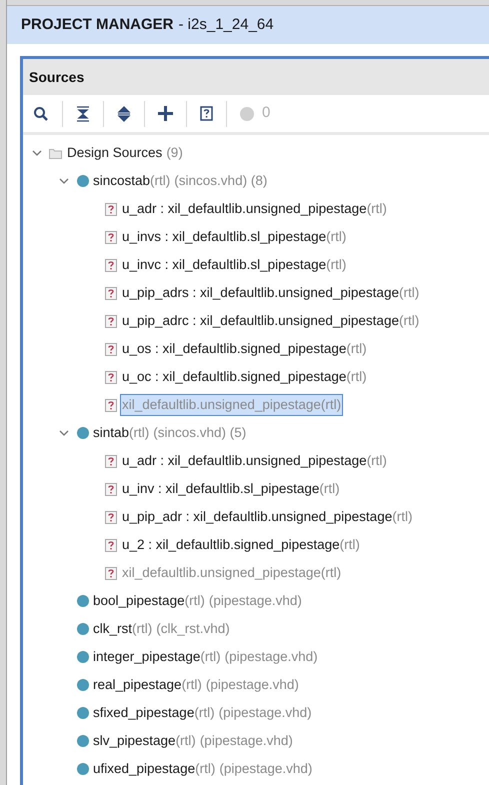  I want to click on instance-name: u_oc : xil_defaultlib.signed_pipestage, so click(234, 377).